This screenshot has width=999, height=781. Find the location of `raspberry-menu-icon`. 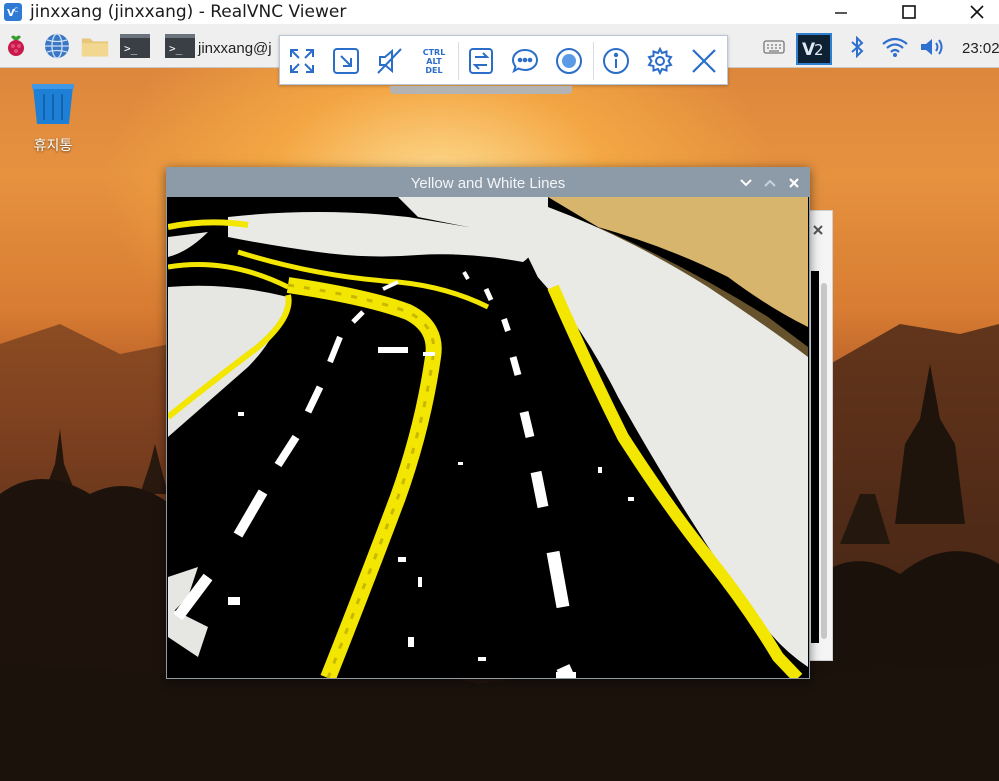

raspberry-menu-icon is located at coordinates (16, 46).